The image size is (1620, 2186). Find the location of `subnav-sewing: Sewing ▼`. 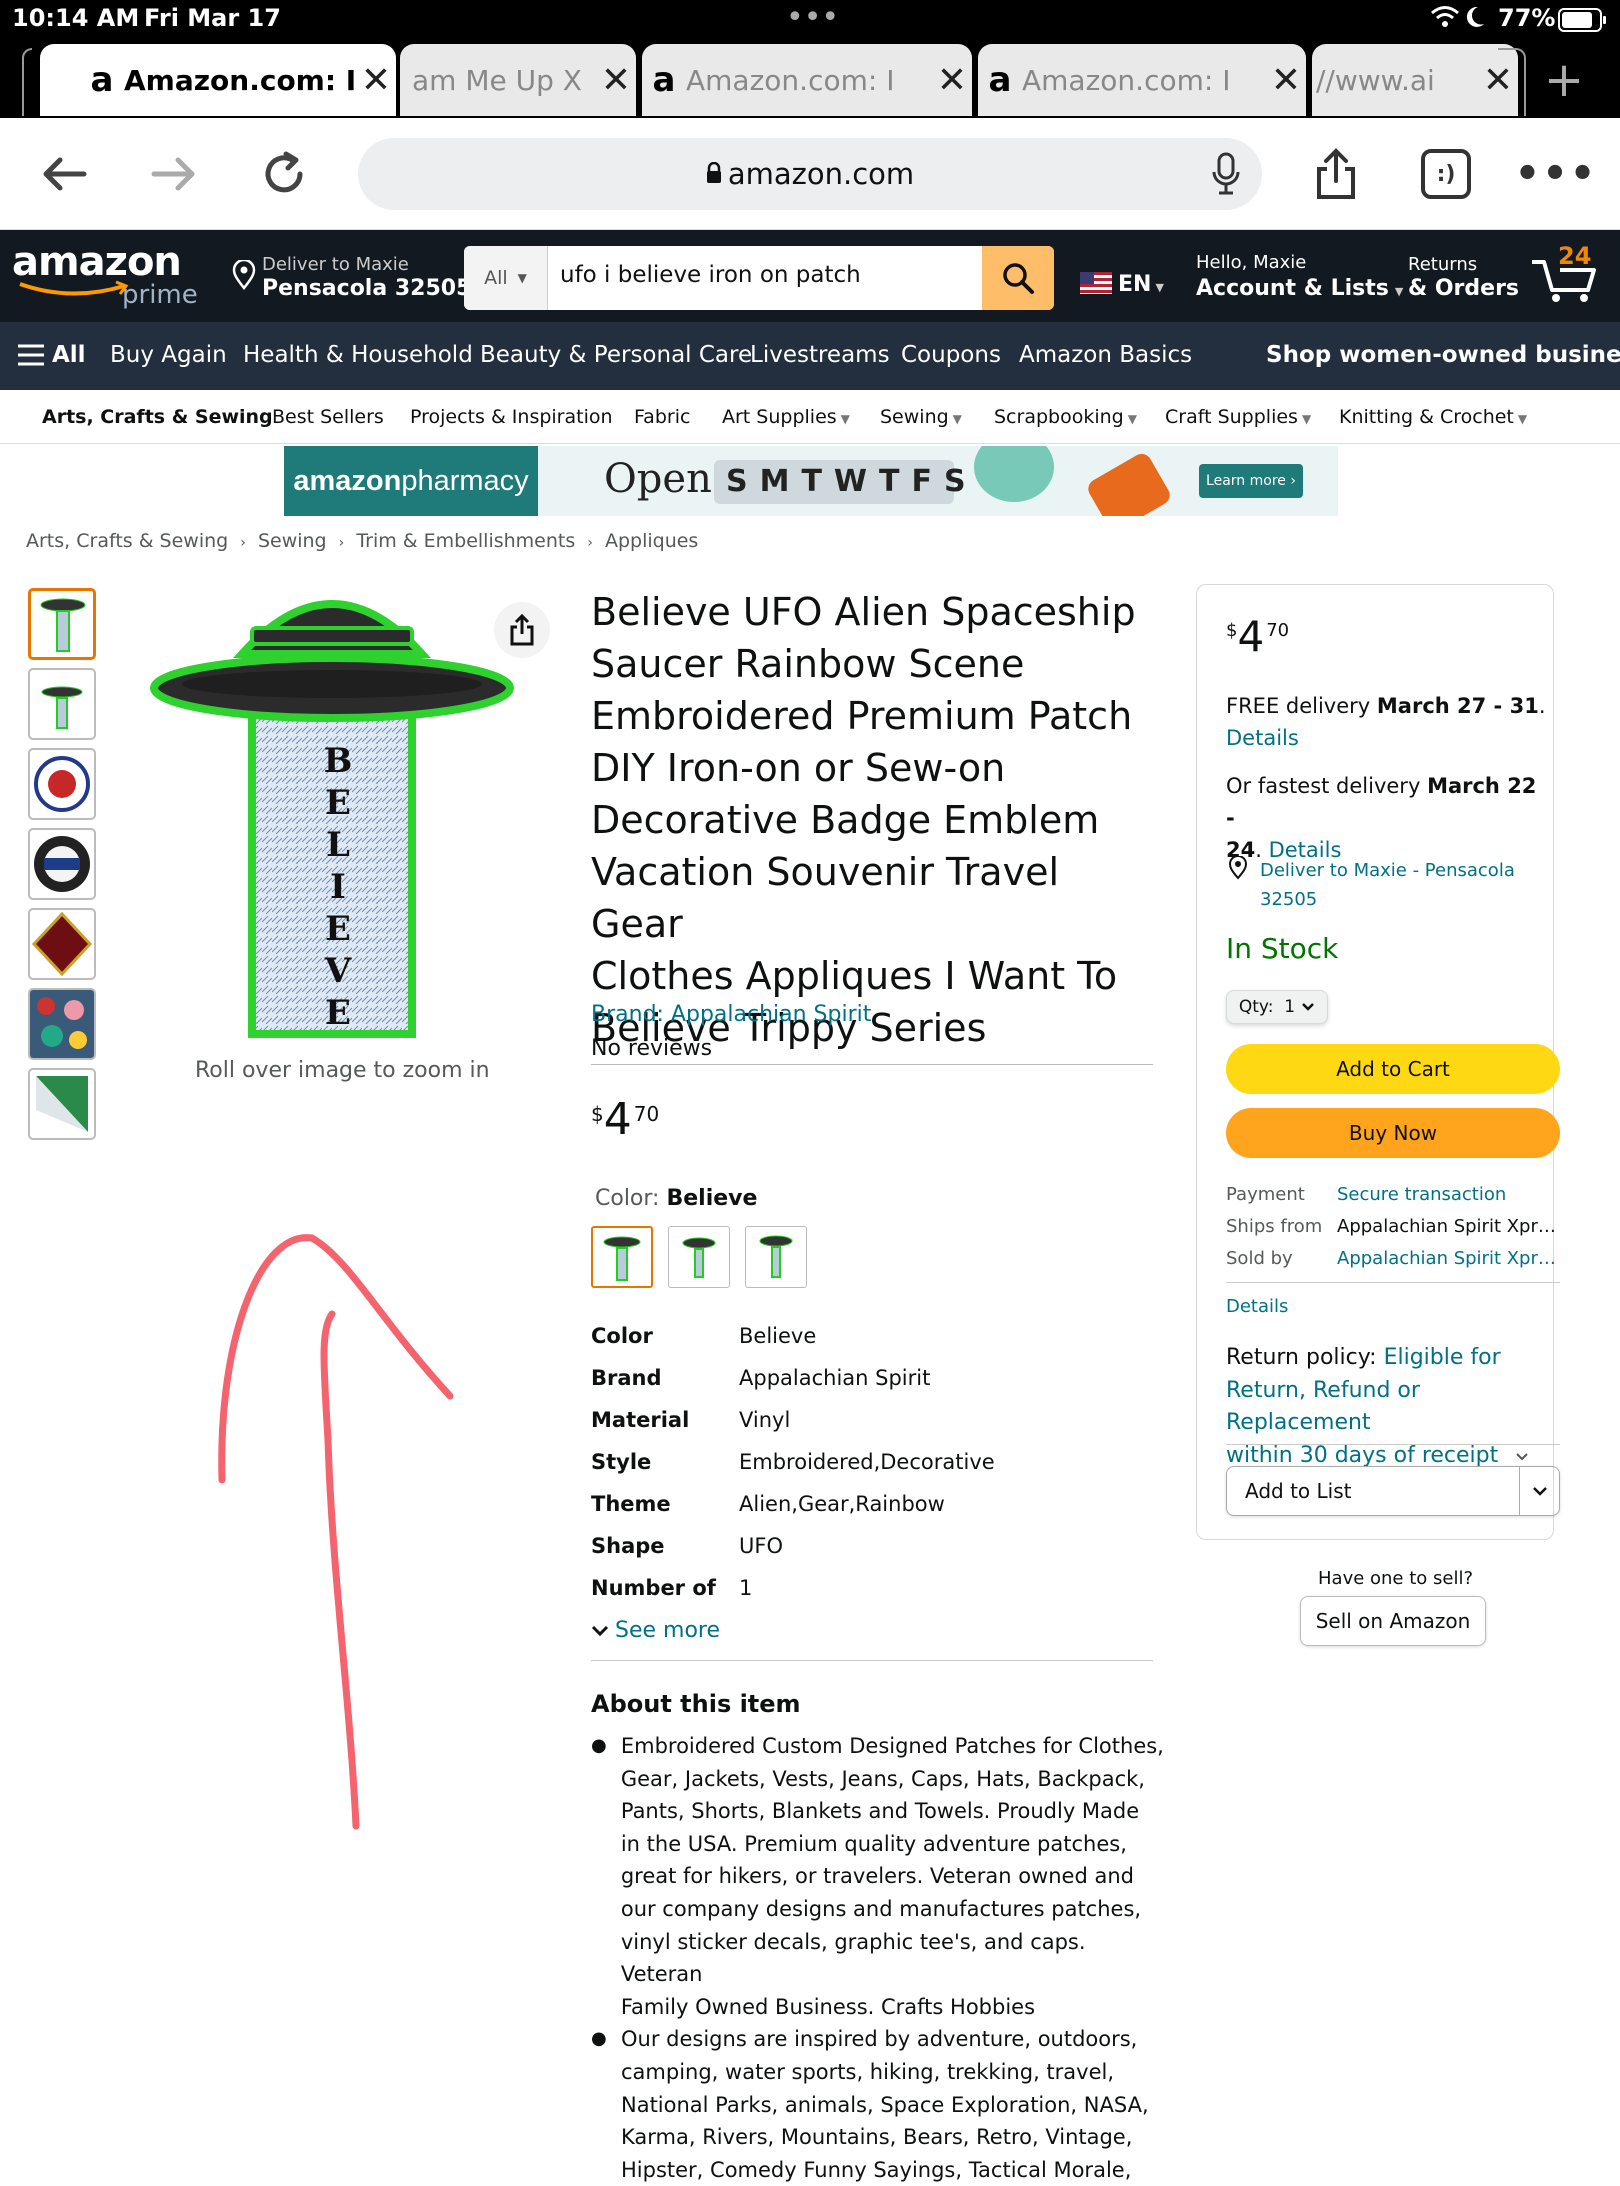

subnav-sewing: Sewing ▼ is located at coordinates (921, 417).